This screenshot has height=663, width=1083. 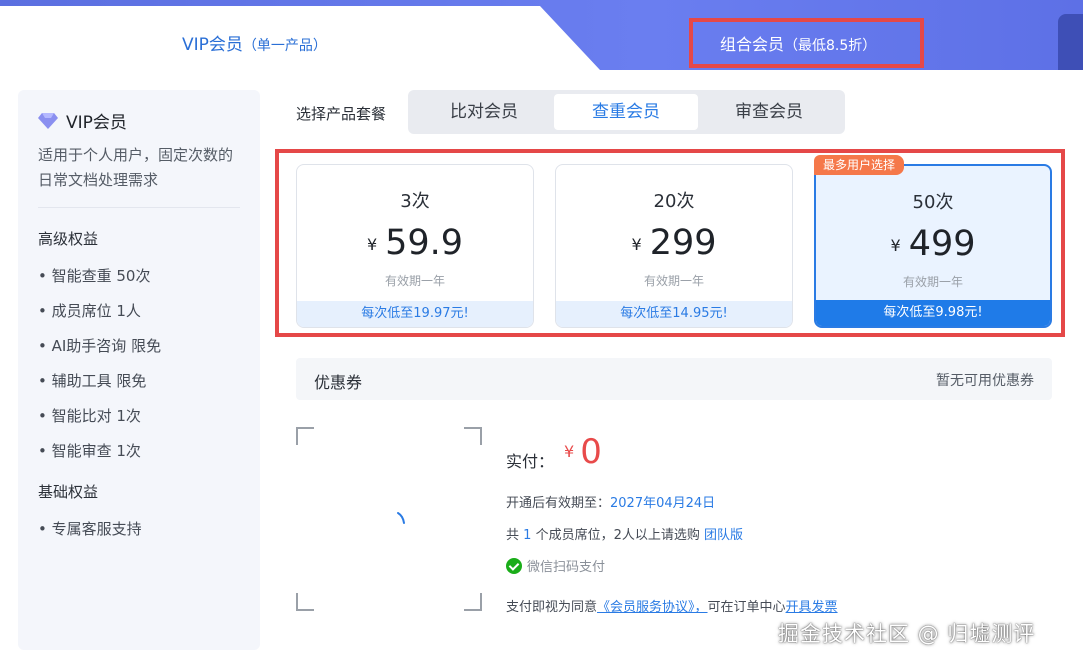 I want to click on sidebar-title-text: VIP会员, so click(x=96, y=123).